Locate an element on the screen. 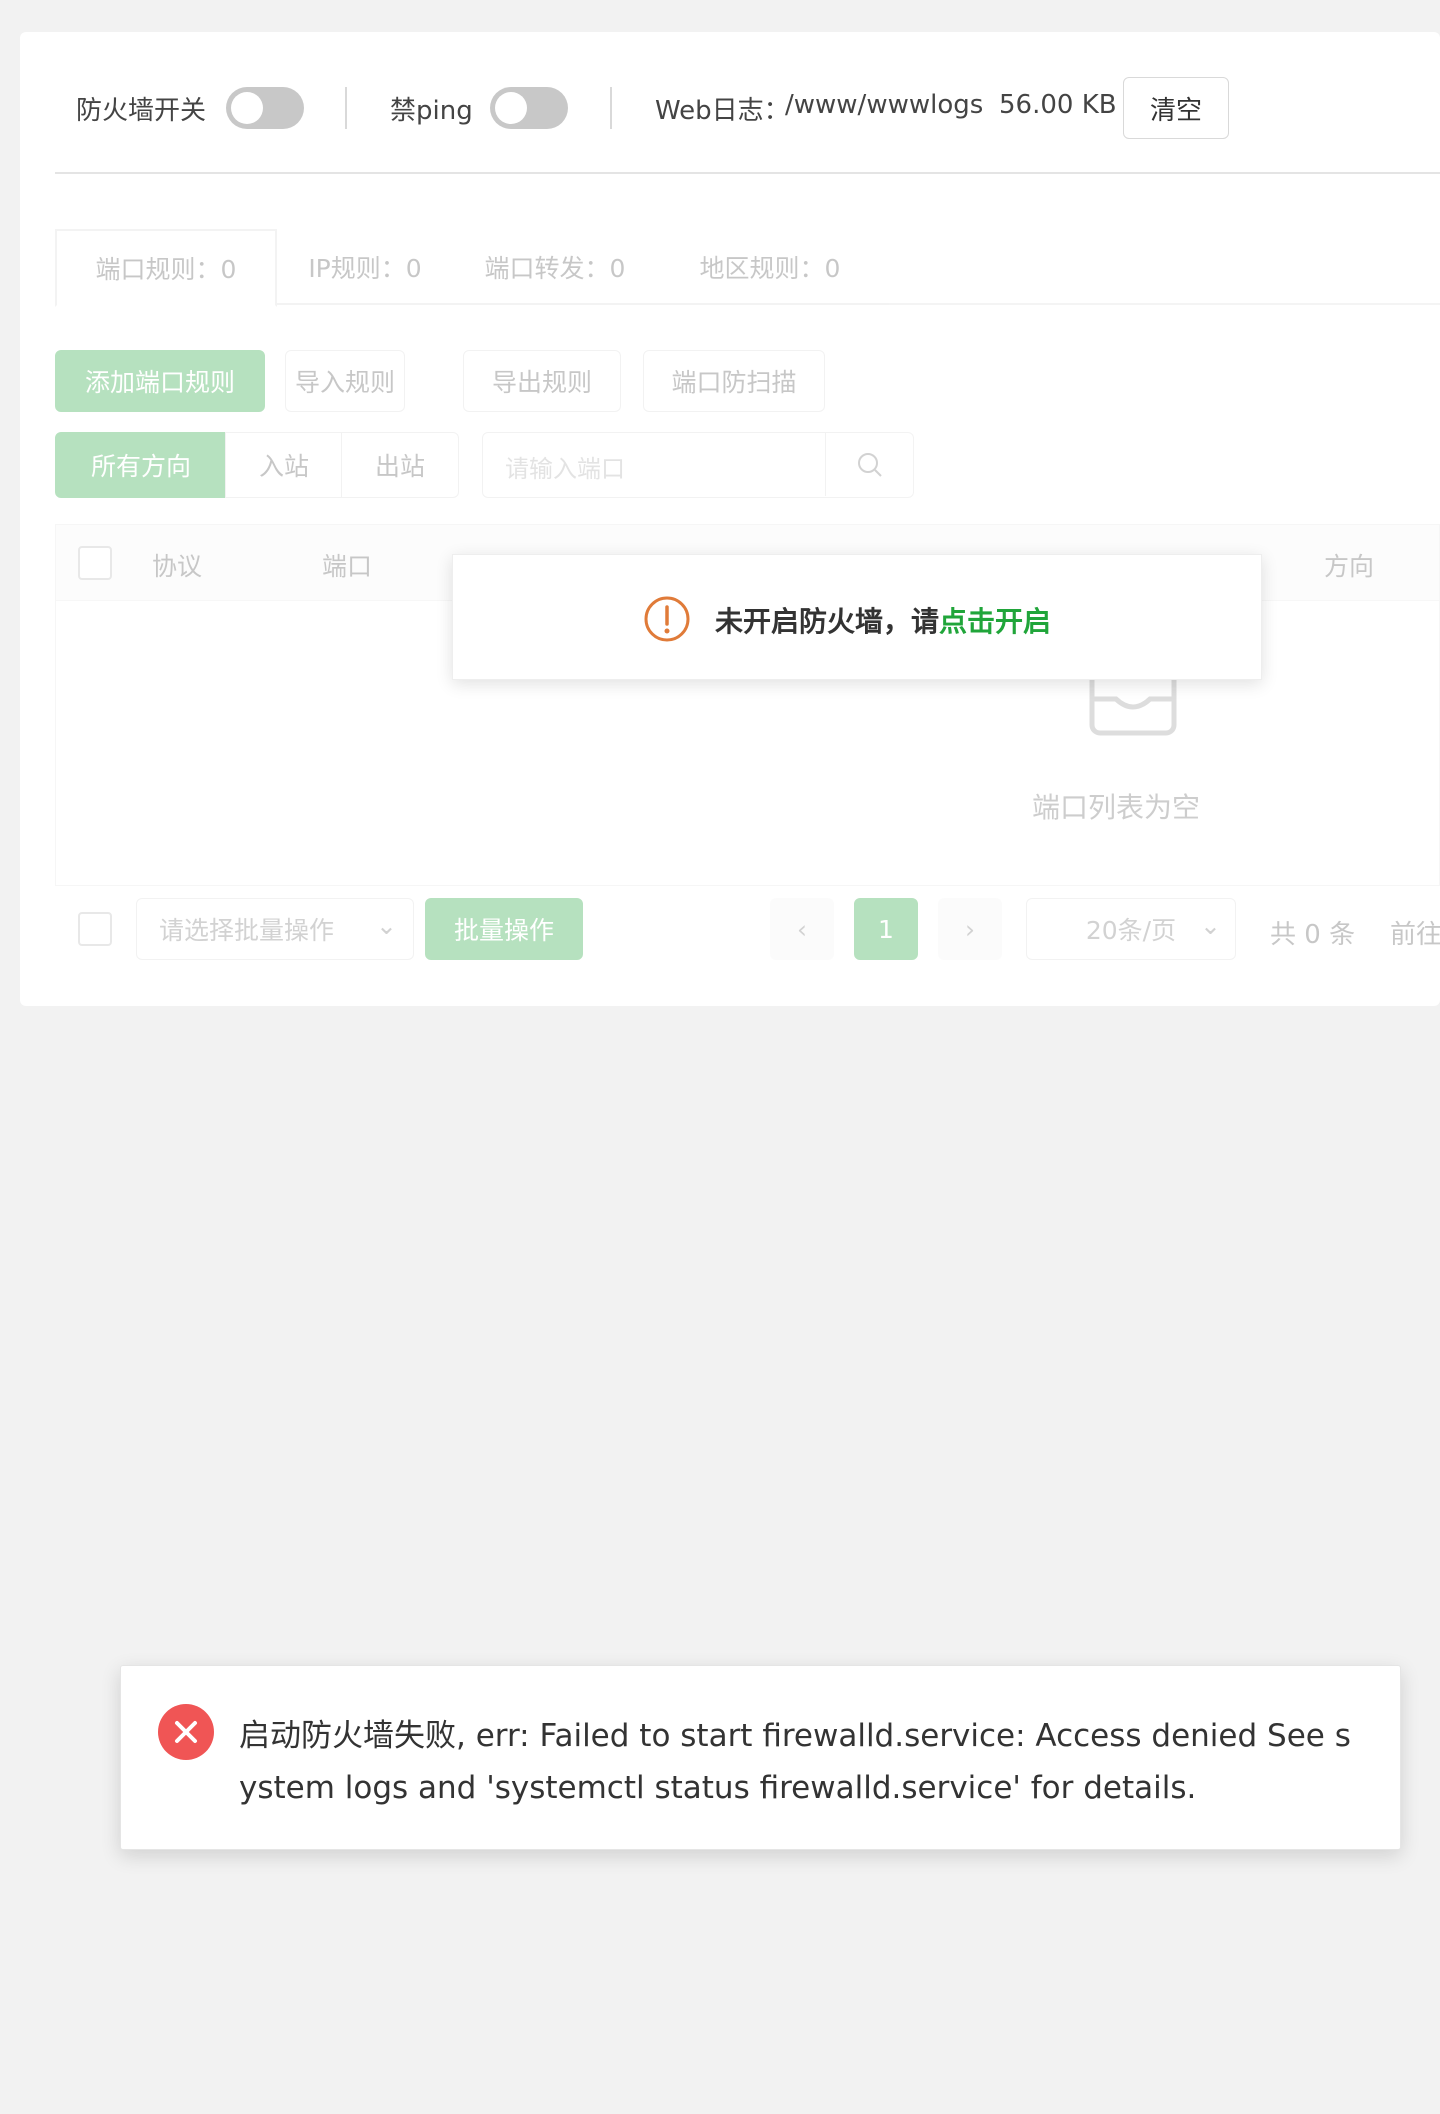 This screenshot has width=1440, height=2114. empty-list-text: 端口列表为空 is located at coordinates (1116, 807).